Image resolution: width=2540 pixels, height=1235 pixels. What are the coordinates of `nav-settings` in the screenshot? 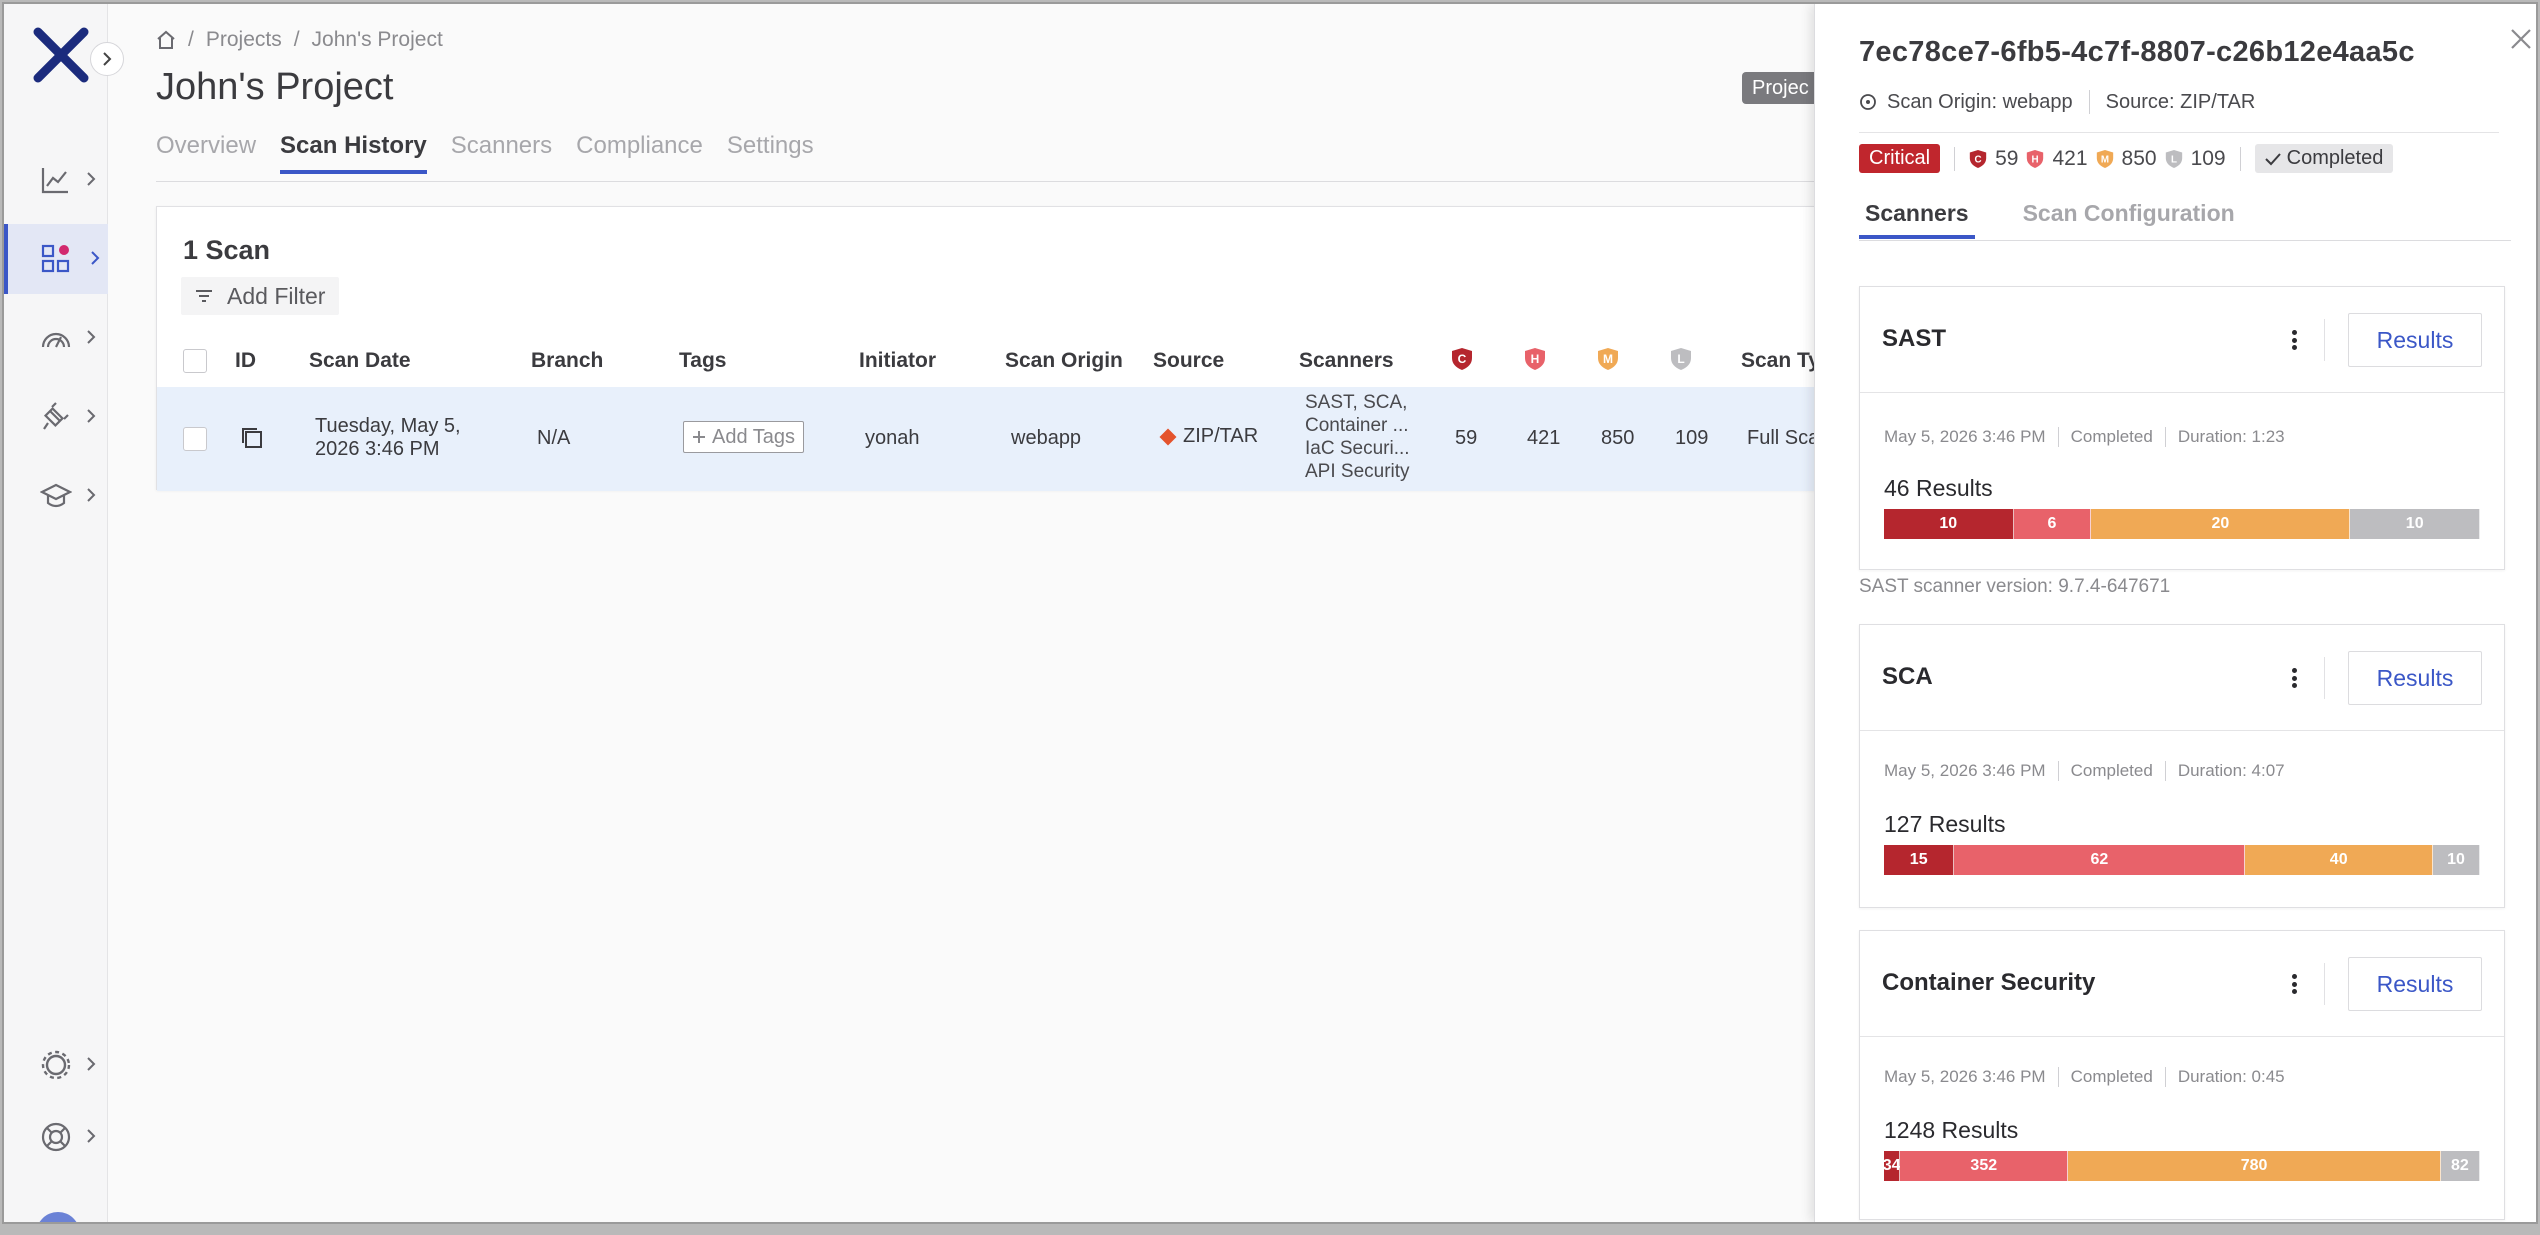 It's located at (56, 1065).